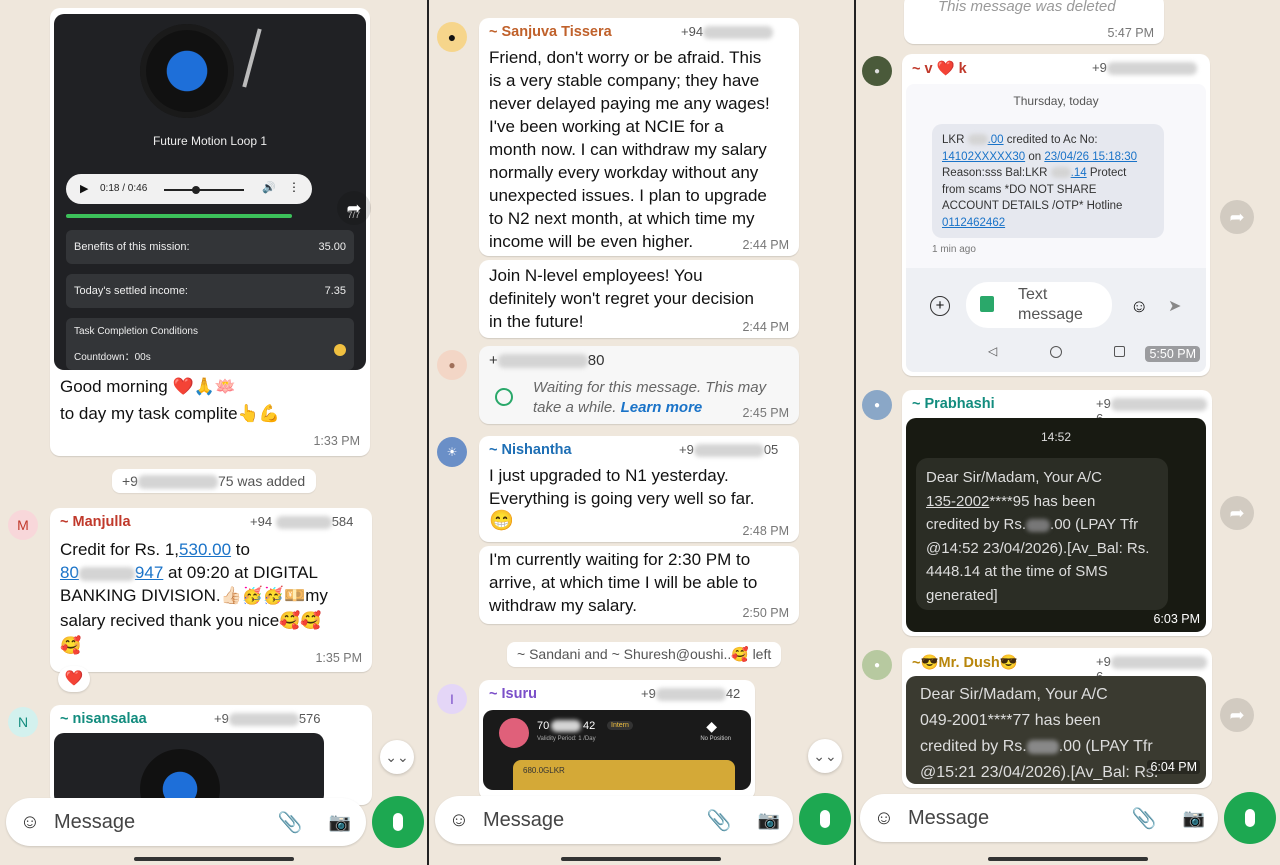 Image resolution: width=1280 pixels, height=865 pixels. I want to click on reaction-badge: ❤️, so click(74, 679).